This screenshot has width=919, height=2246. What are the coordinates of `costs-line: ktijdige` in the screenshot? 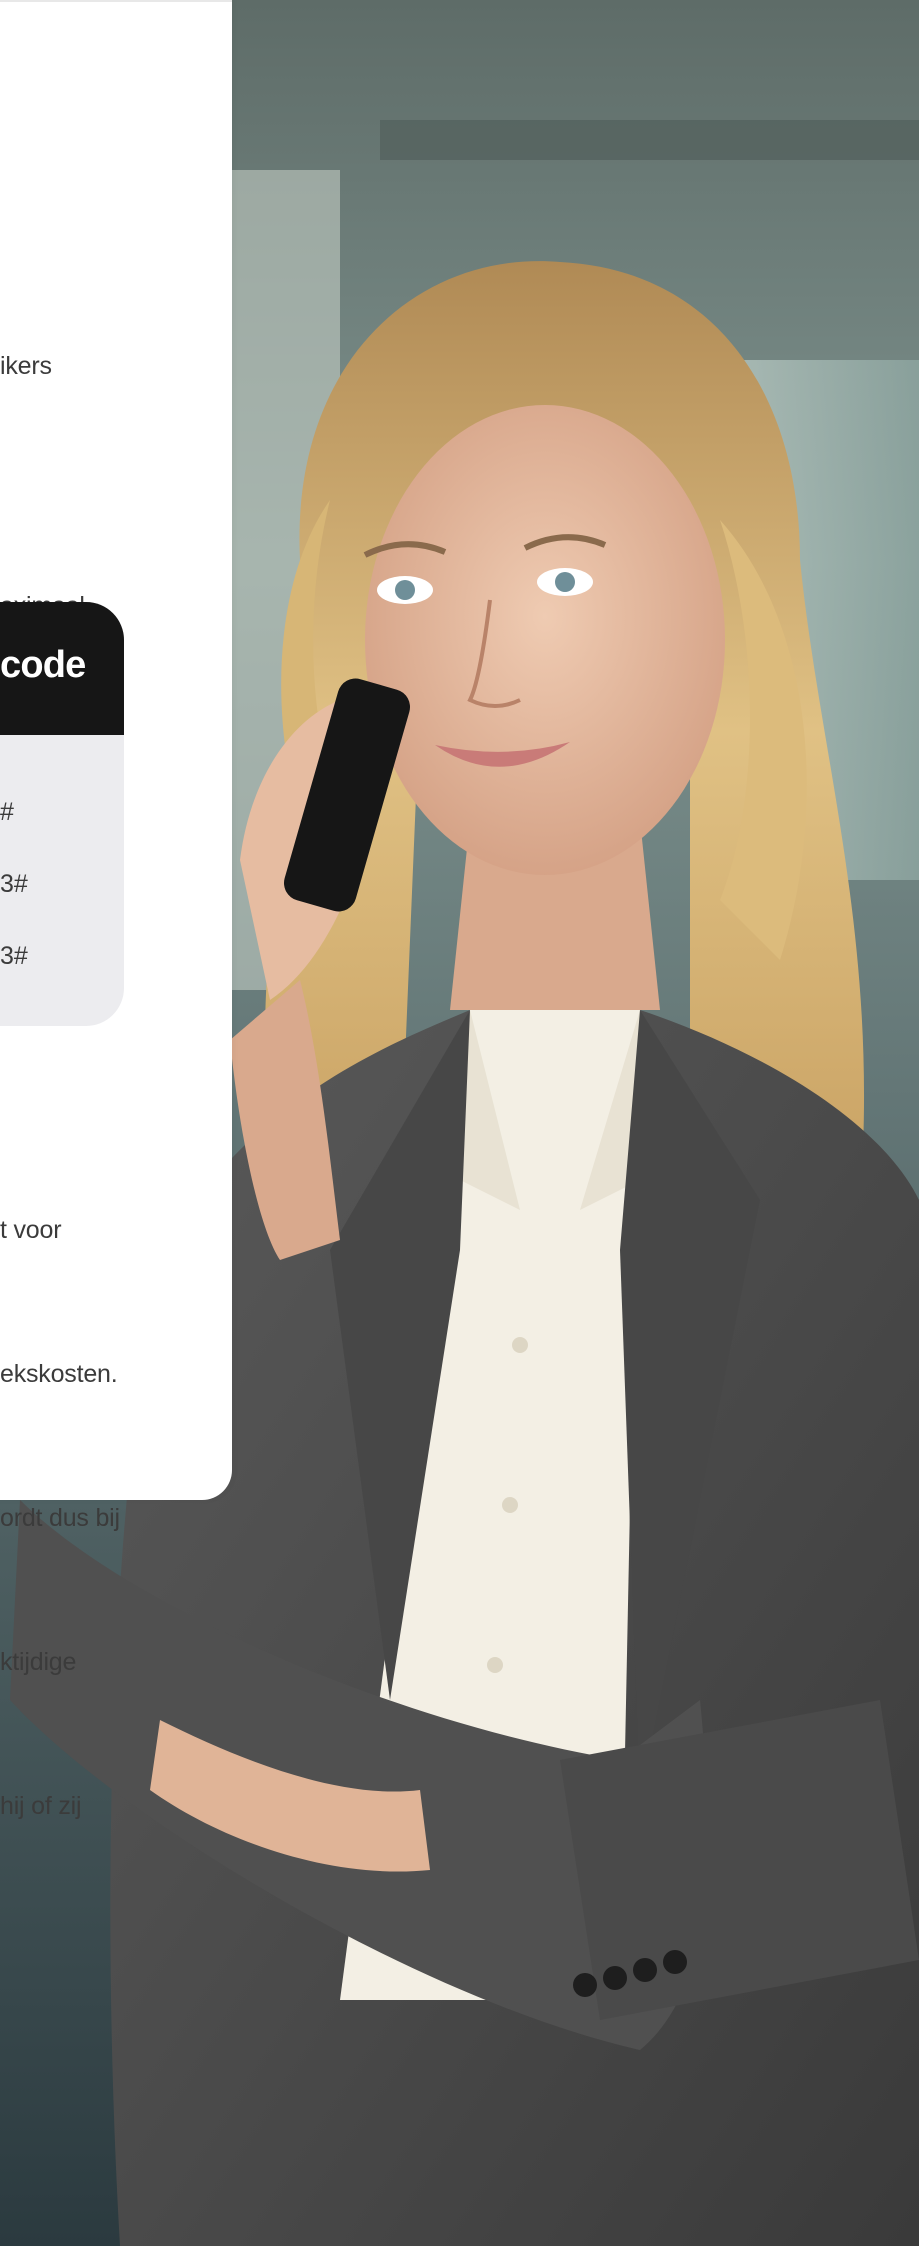 It's located at (38, 1662).